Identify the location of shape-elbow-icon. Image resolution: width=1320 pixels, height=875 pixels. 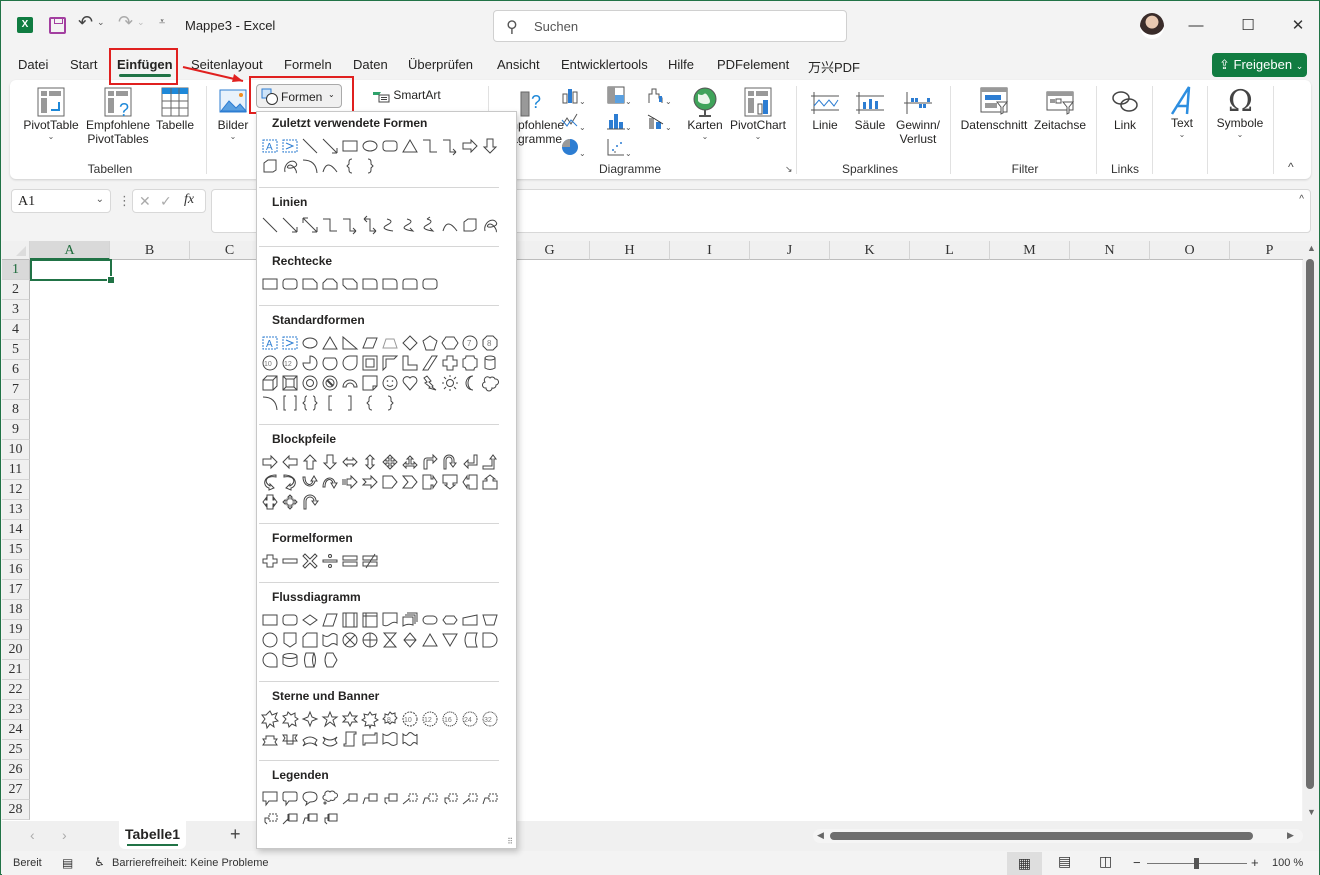
(430, 146).